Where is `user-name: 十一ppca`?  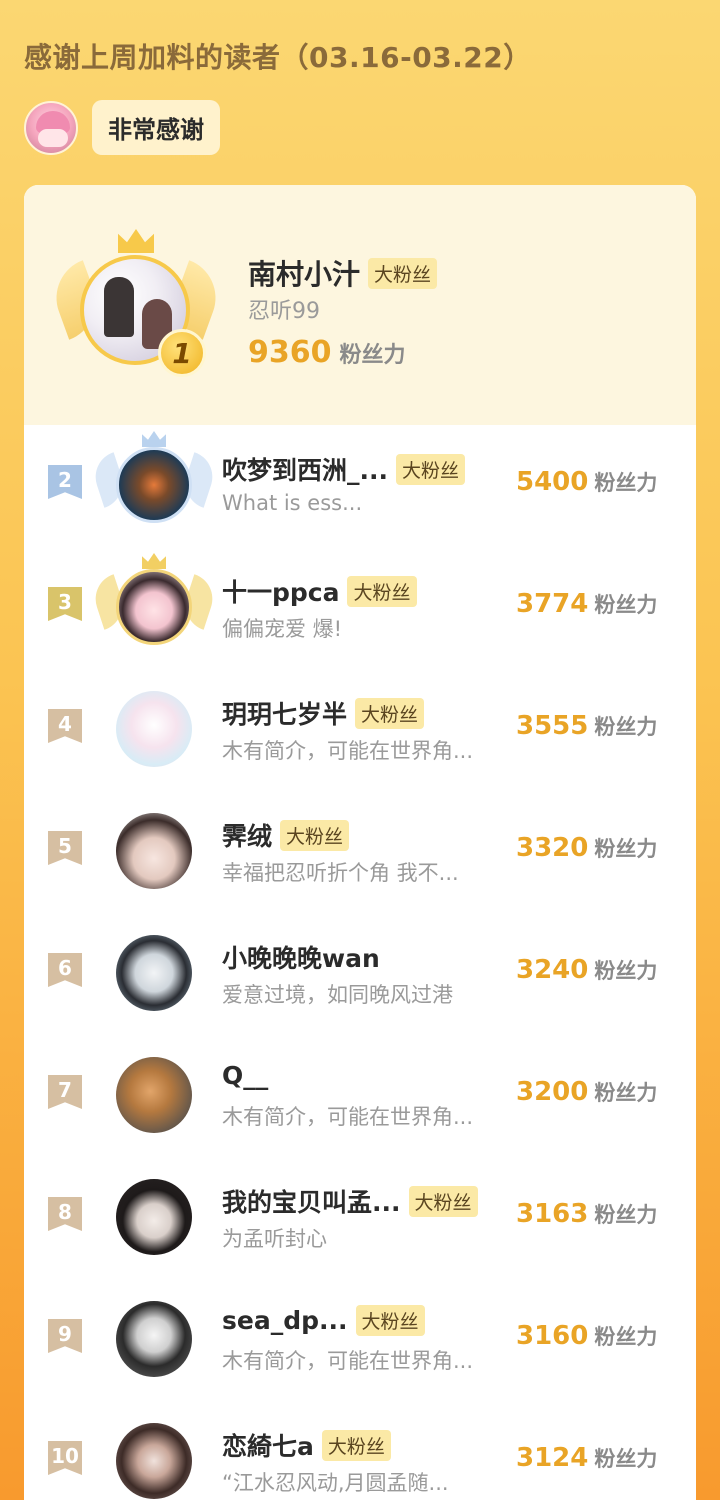
user-name: 十一ppca is located at coordinates (280, 591).